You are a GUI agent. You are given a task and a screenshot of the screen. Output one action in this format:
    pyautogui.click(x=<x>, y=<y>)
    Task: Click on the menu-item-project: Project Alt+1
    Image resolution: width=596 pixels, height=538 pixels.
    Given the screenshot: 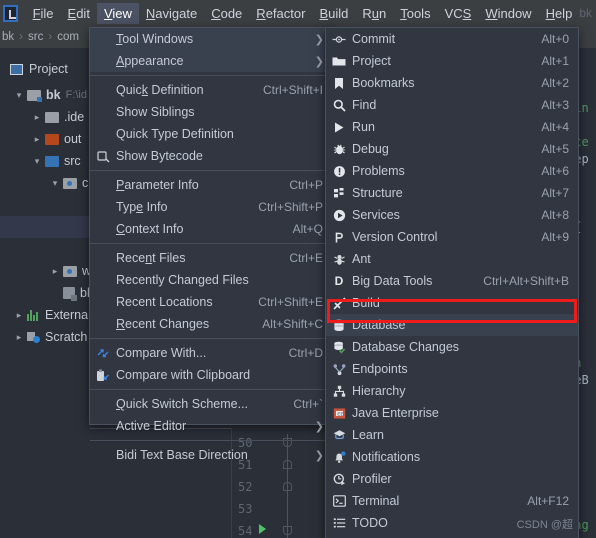 What is the action you would take?
    pyautogui.click(x=452, y=61)
    